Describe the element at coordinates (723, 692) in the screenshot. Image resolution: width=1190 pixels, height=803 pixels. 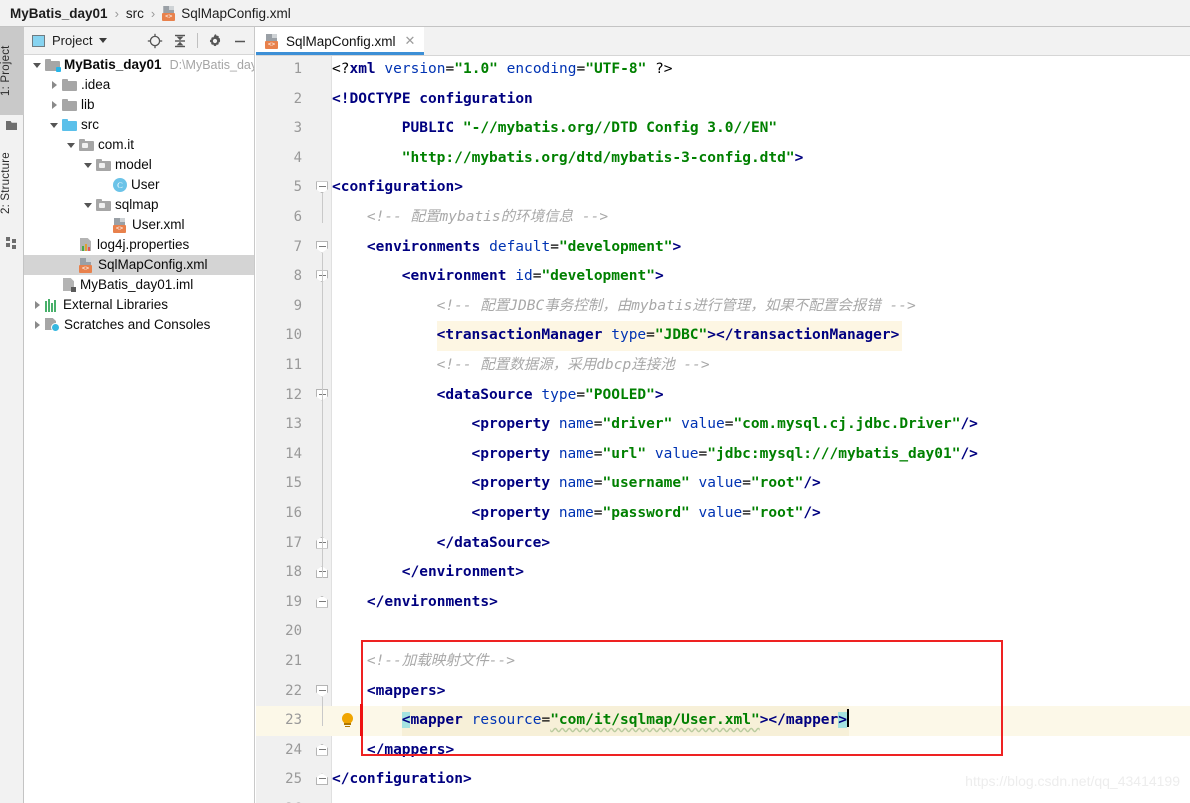
I see `code-line: 22 <mappers>` at that location.